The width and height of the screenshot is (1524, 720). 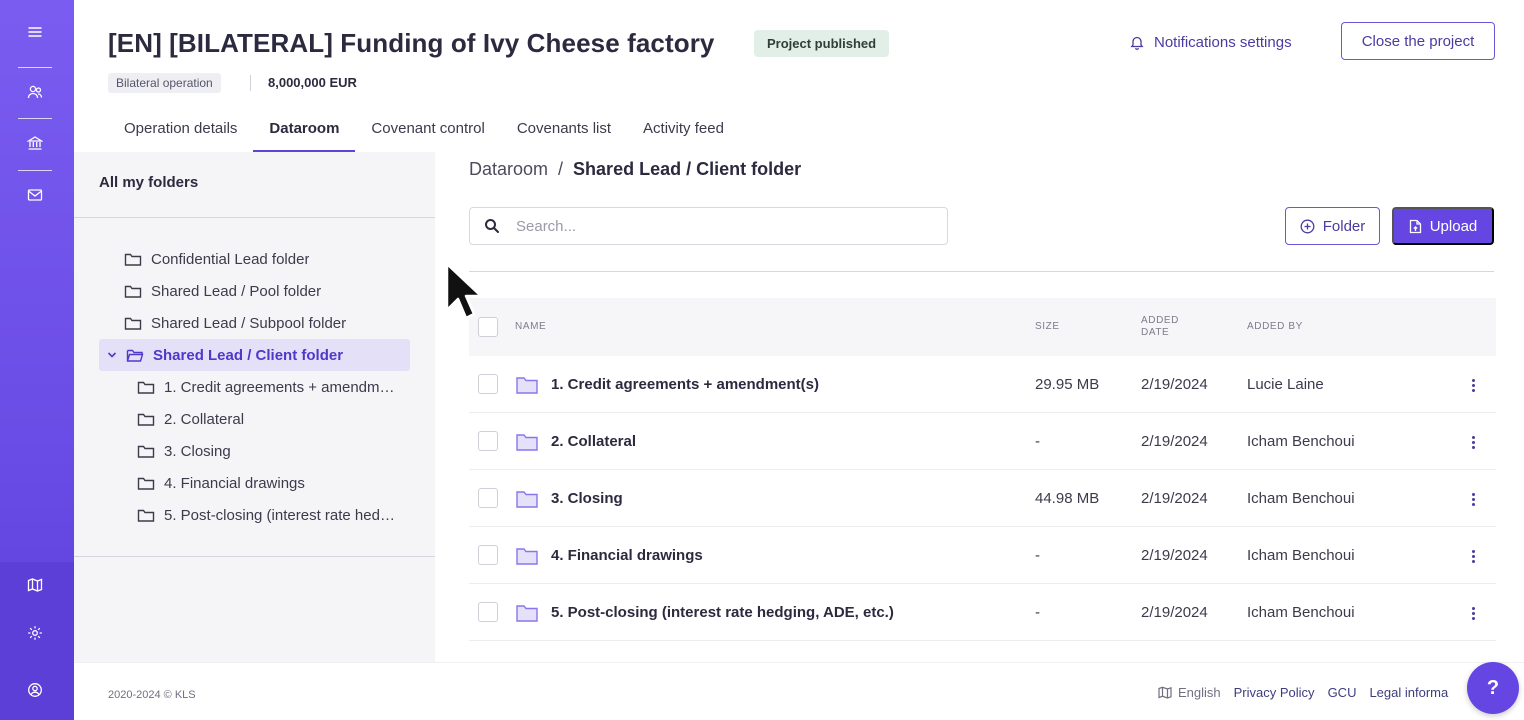 I want to click on search-input, so click(x=716, y=226).